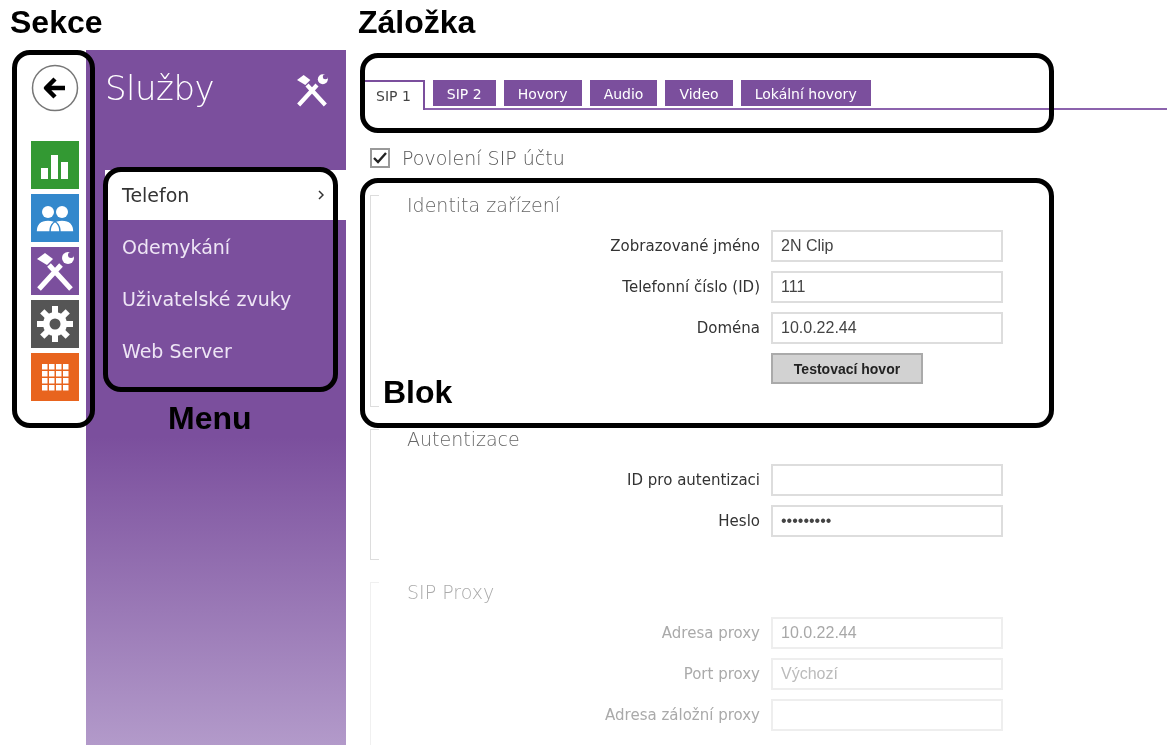 Image resolution: width=1167 pixels, height=745 pixels. I want to click on annotation-label: Menu, so click(210, 418).